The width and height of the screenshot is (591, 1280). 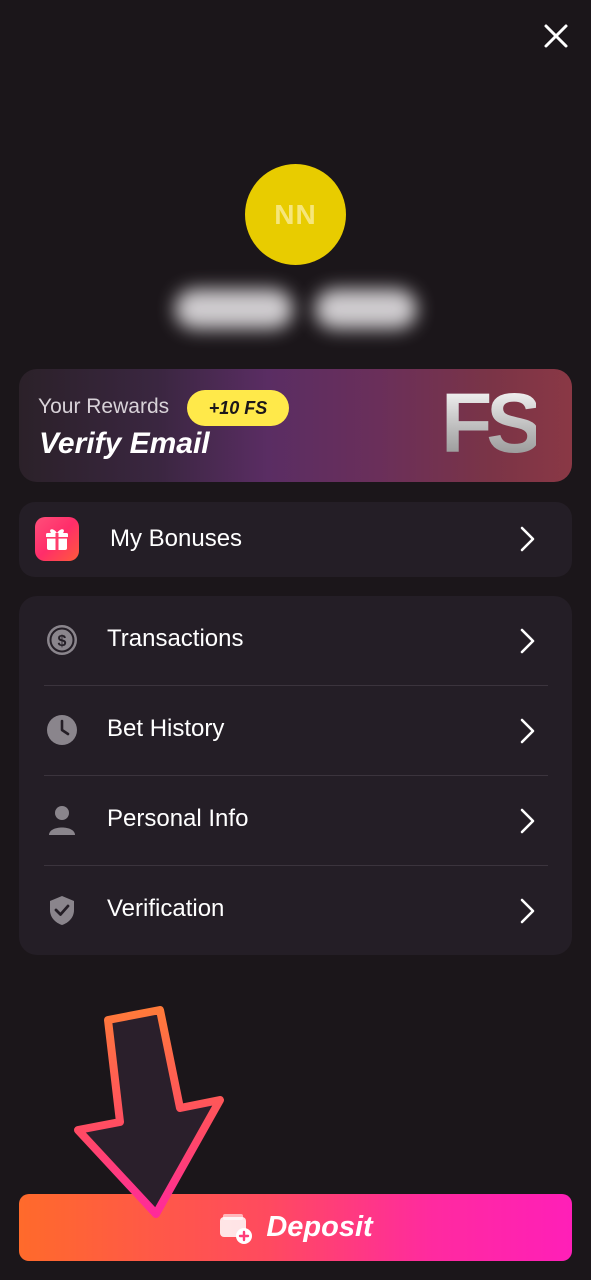 I want to click on dollar-coin-icon: $, so click(x=62, y=640).